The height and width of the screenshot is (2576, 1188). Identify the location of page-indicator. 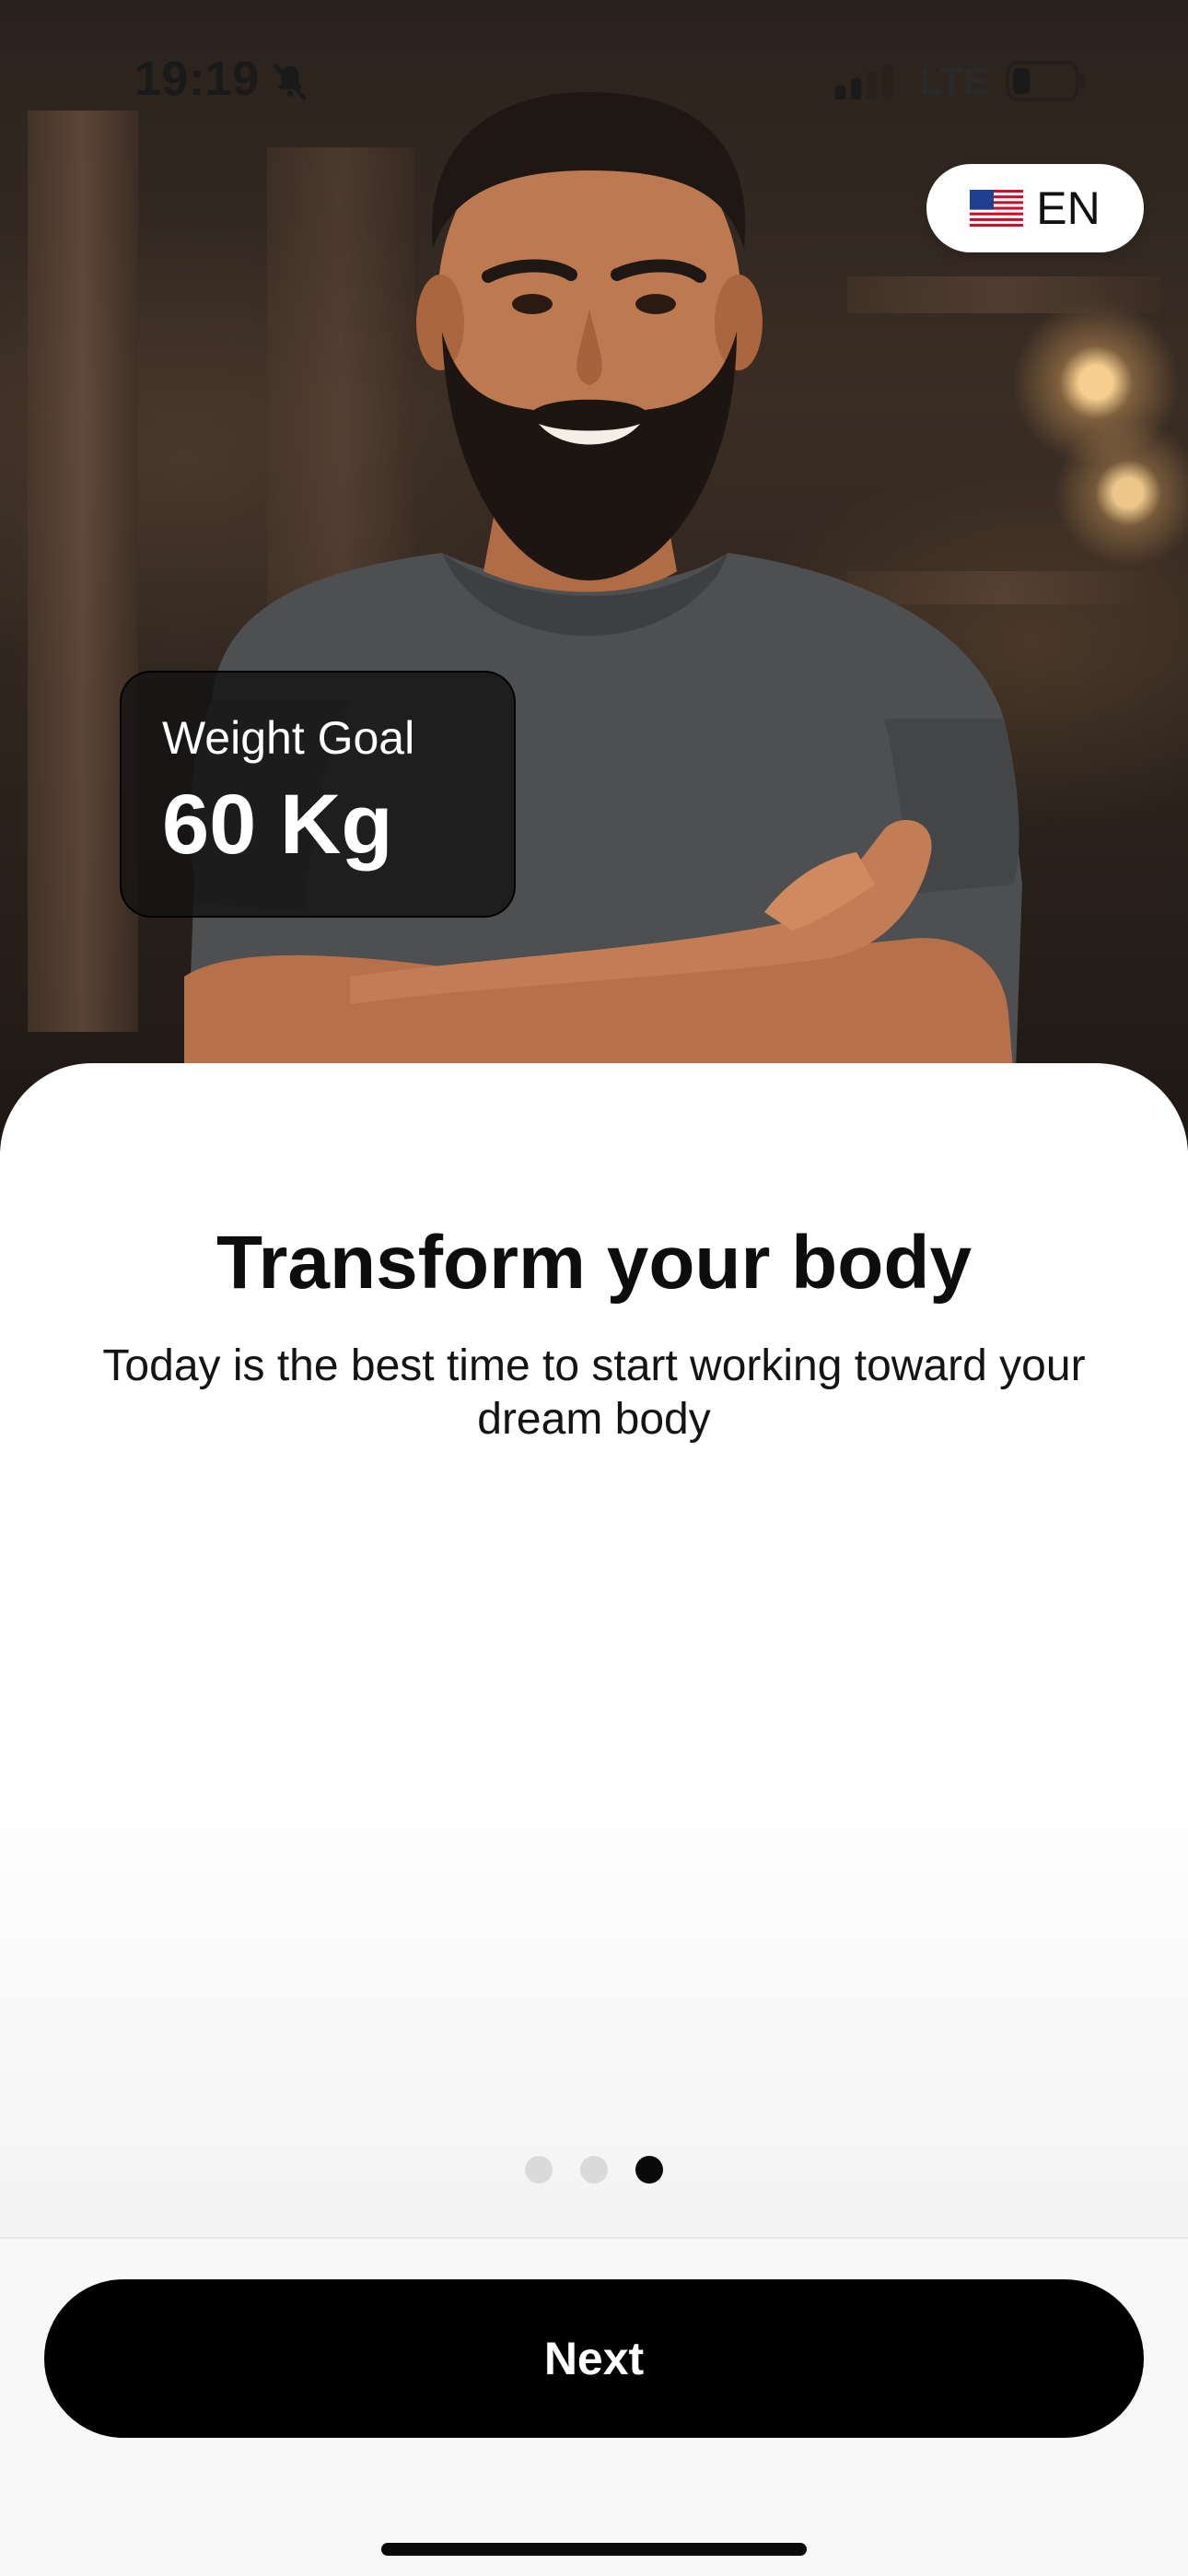
(594, 2170).